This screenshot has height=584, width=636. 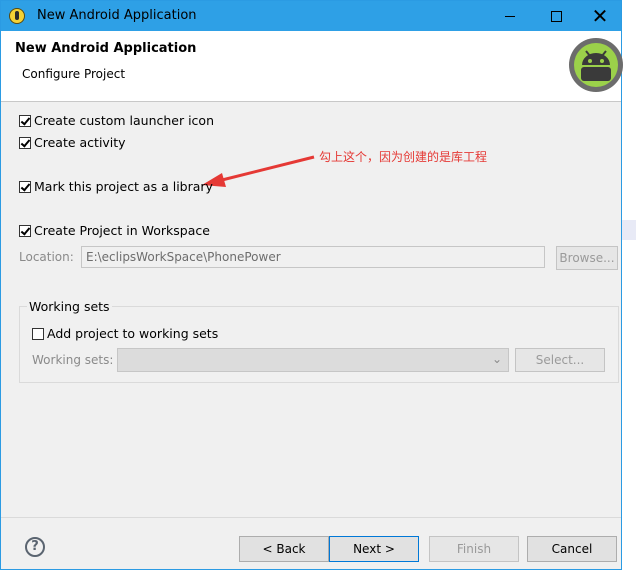 I want to click on location-label: Location:, so click(x=46, y=257).